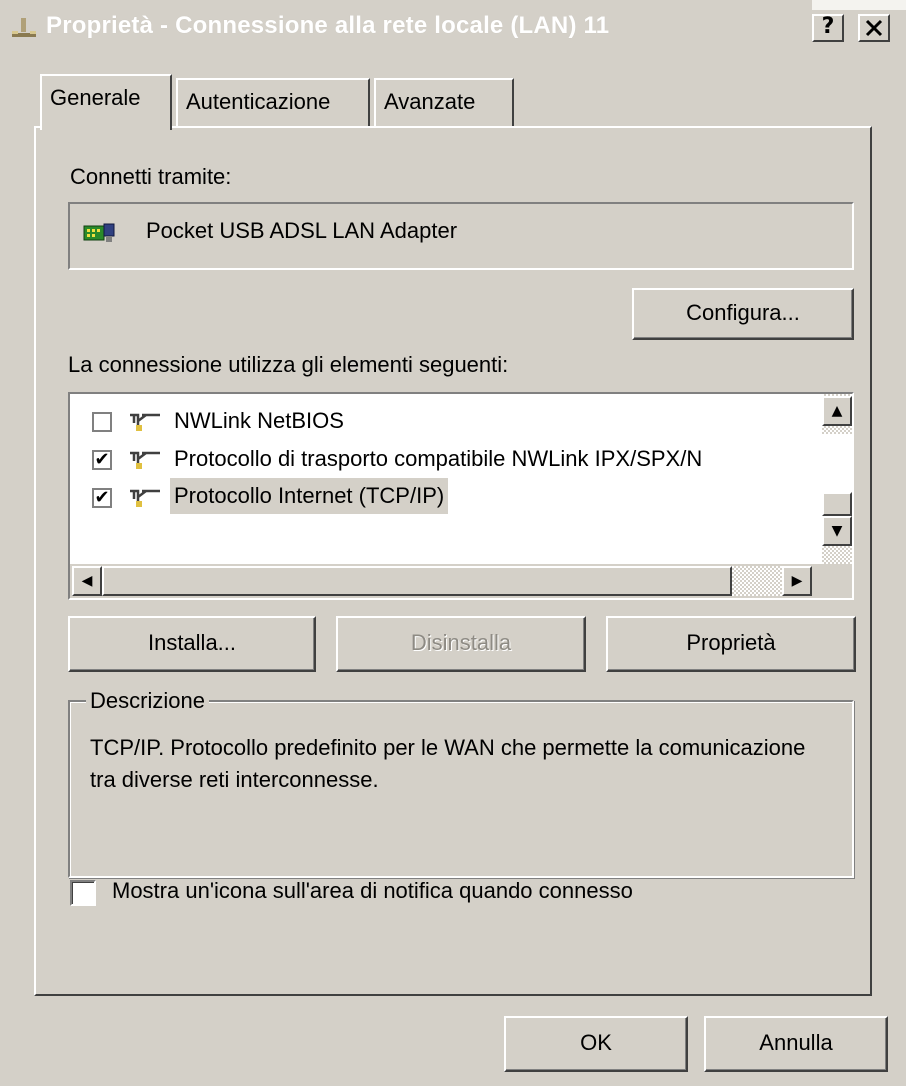 The width and height of the screenshot is (906, 1086). Describe the element at coordinates (461, 644) in the screenshot. I see `uninstall-button: Disinstalla` at that location.